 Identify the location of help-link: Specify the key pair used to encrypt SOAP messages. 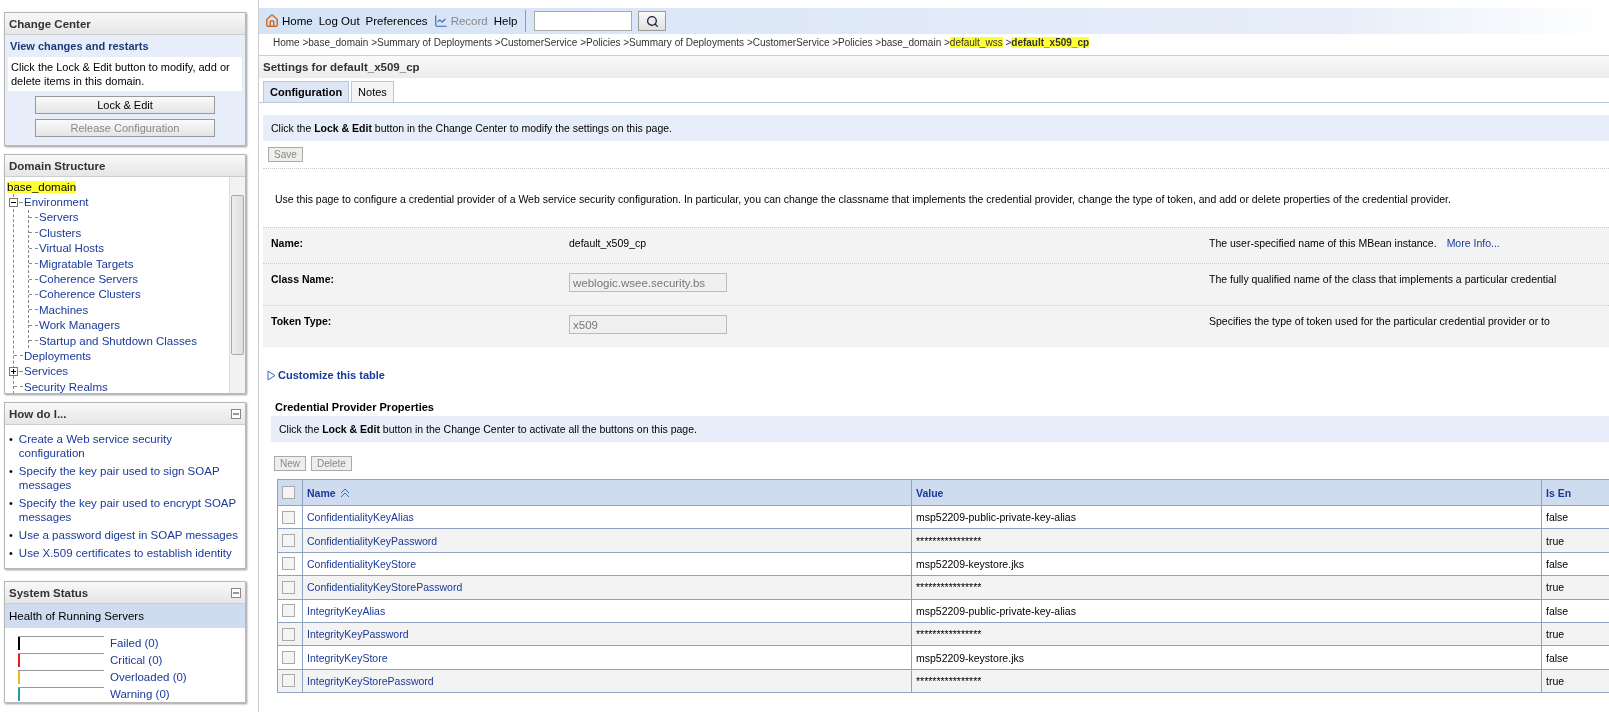
(129, 510).